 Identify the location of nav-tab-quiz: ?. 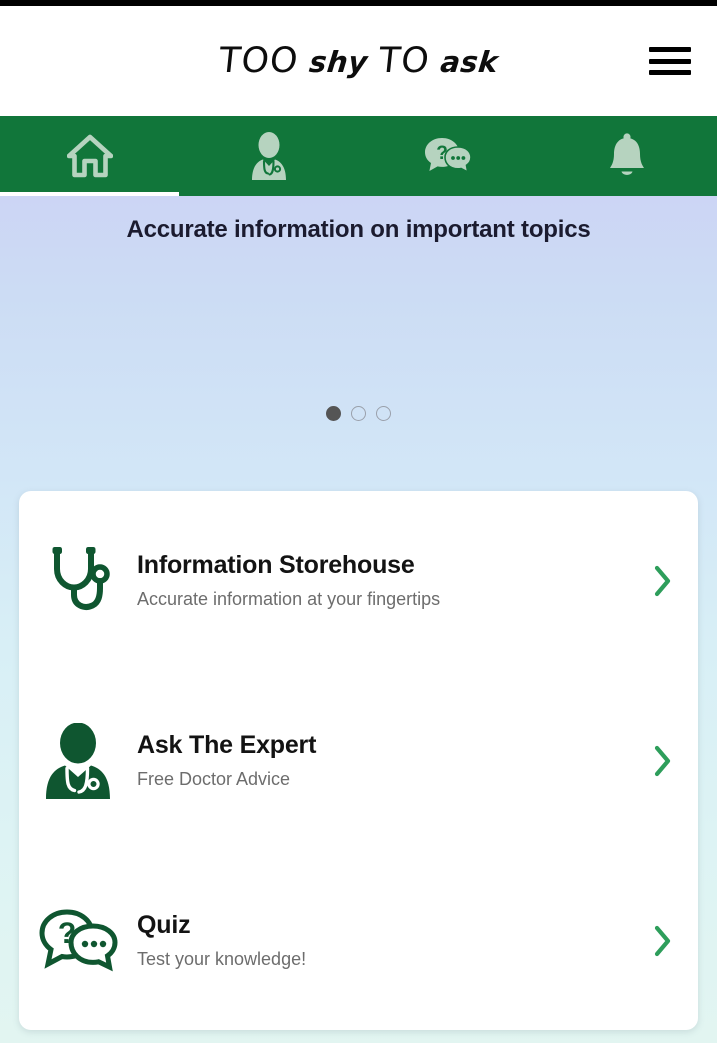
(448, 156).